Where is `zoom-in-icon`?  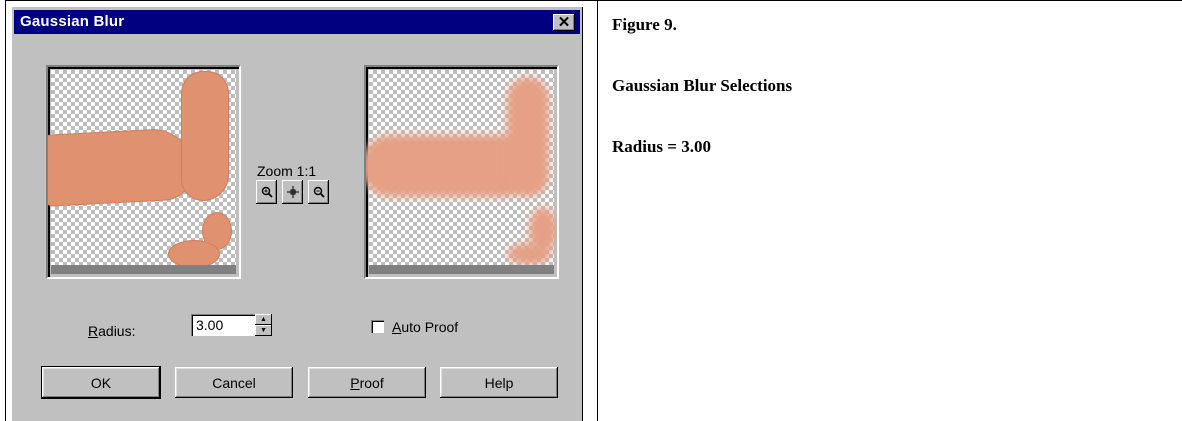
zoom-in-icon is located at coordinates (267, 192).